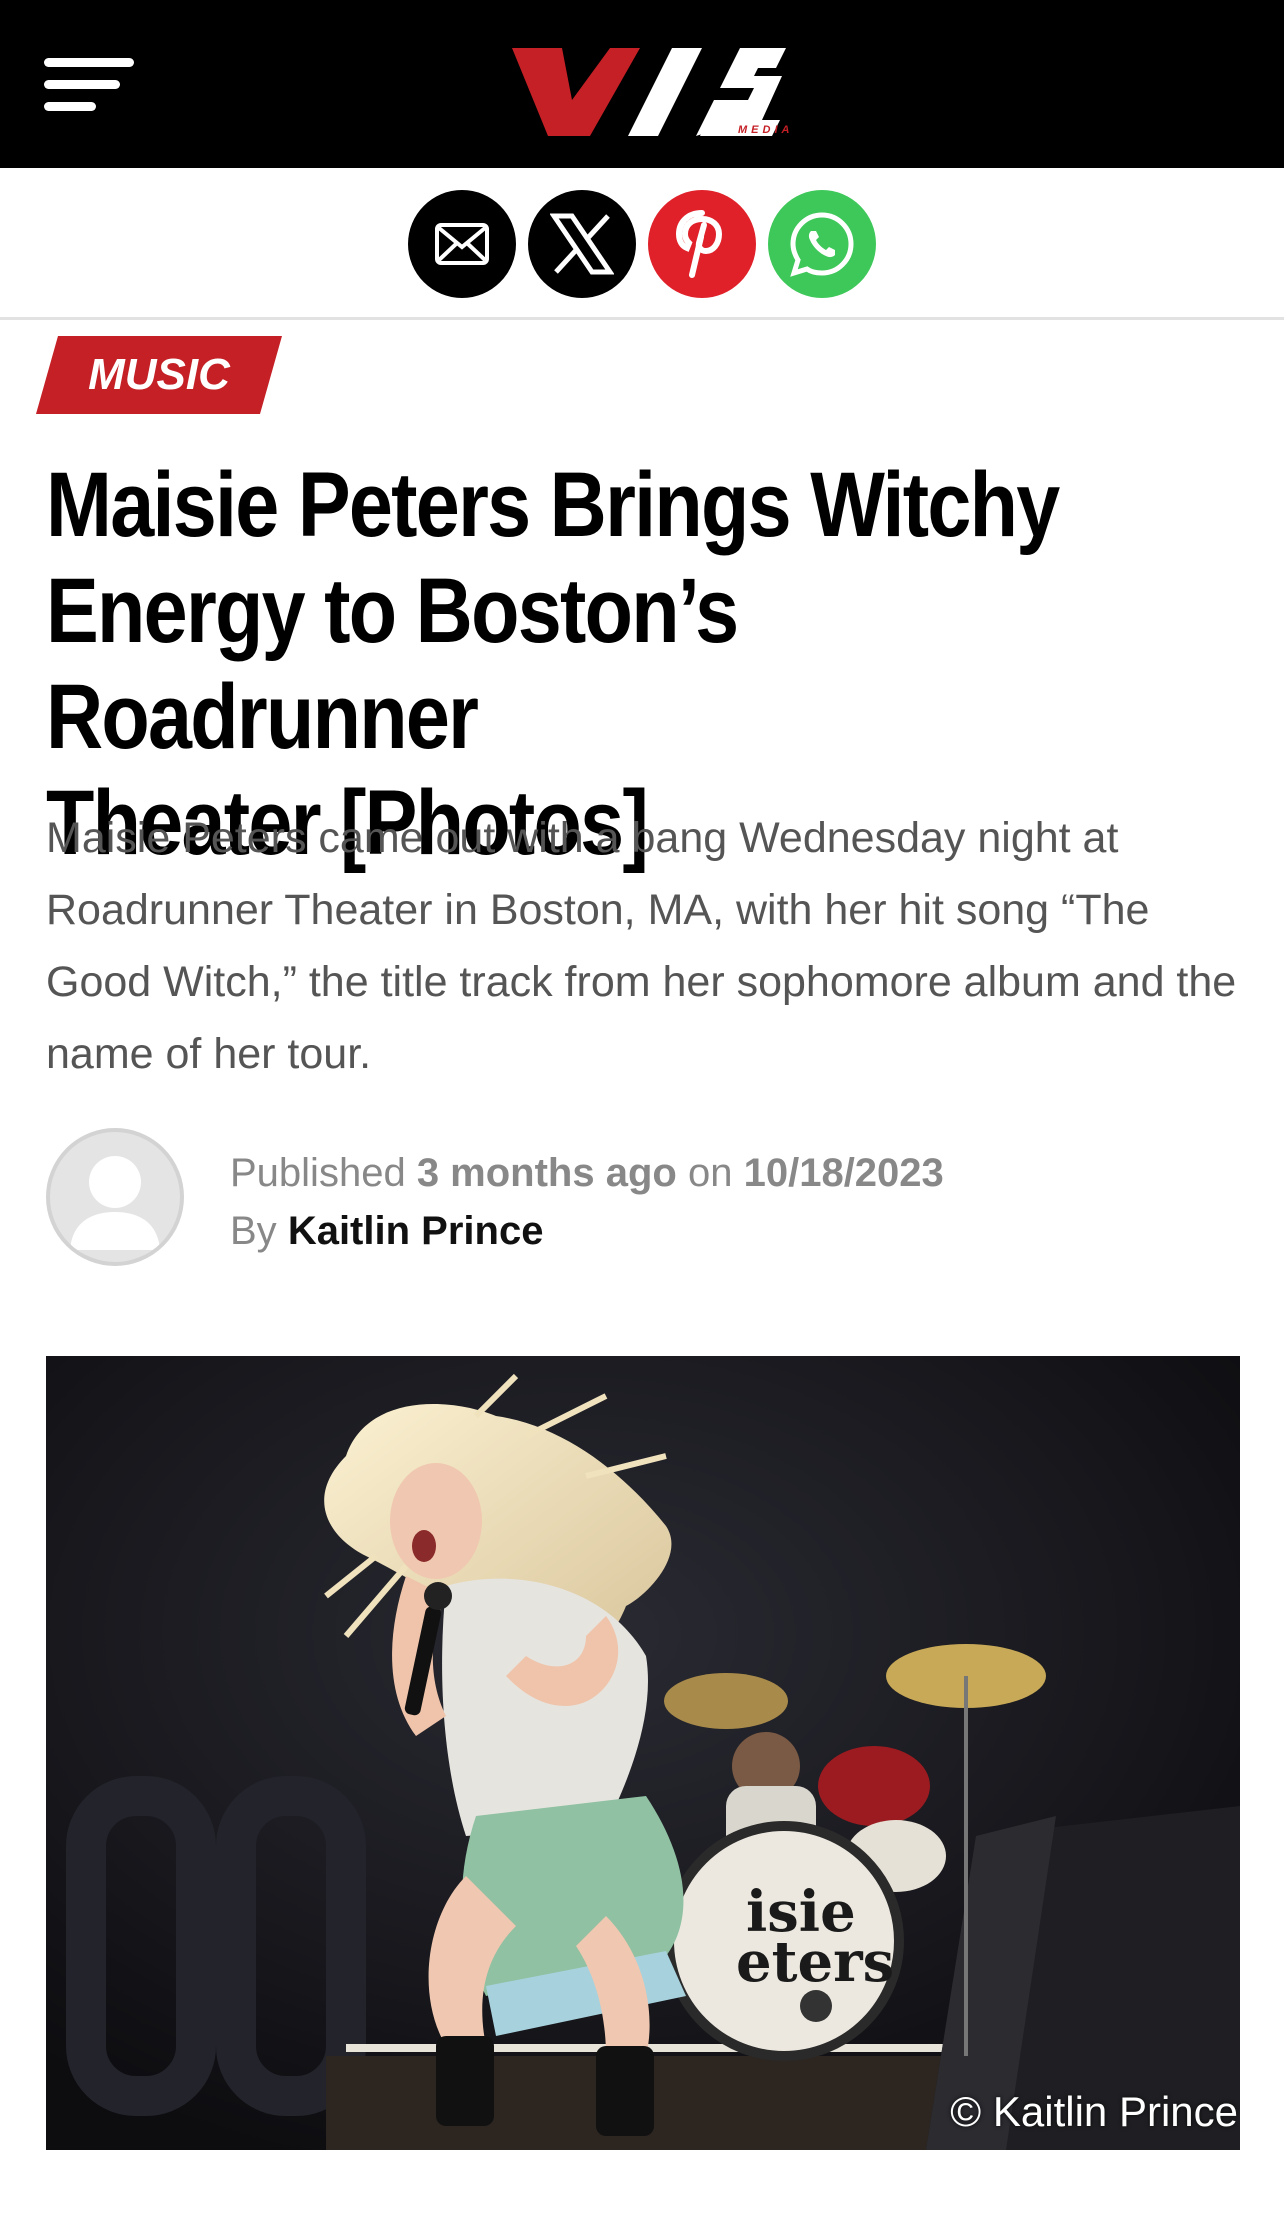 The width and height of the screenshot is (1284, 2238). What do you see at coordinates (645, 90) in the screenshot?
I see `site-logo: MEDIA` at bounding box center [645, 90].